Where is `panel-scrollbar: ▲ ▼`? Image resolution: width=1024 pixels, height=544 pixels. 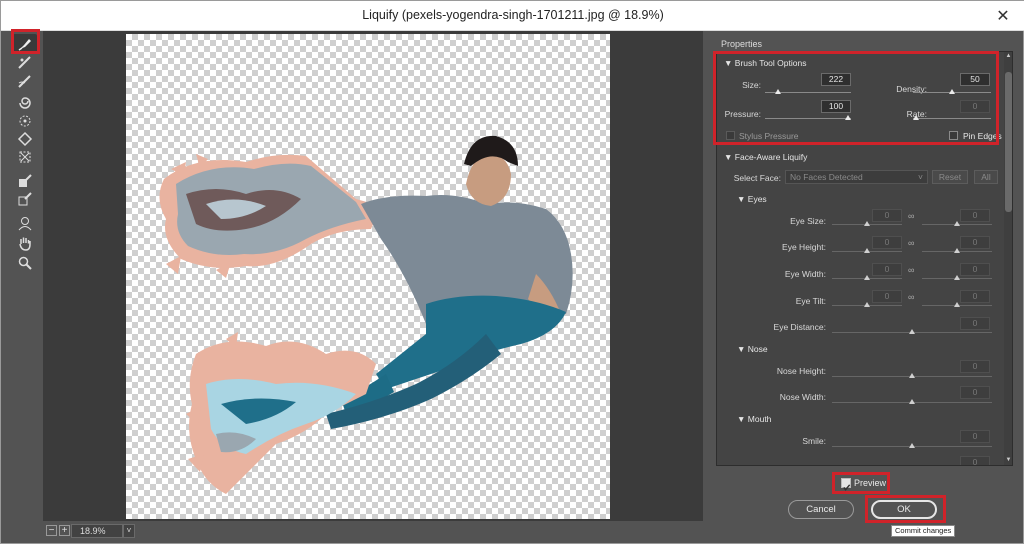
panel-scrollbar: ▲ ▼ is located at coordinates (1008, 258).